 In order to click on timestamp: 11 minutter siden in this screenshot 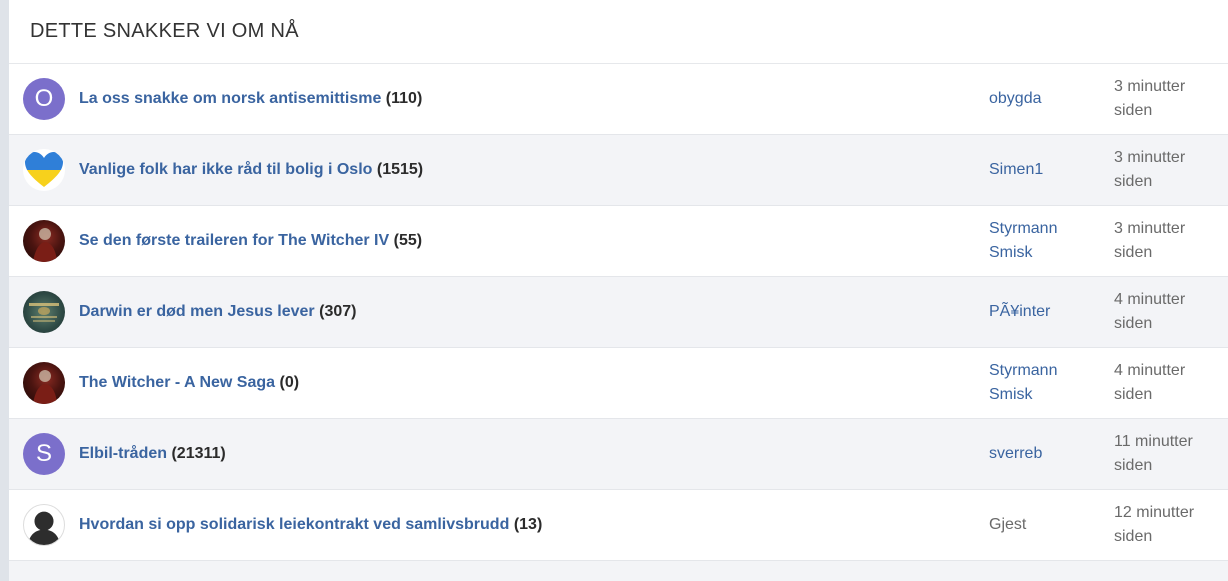, I will do `click(1153, 453)`.